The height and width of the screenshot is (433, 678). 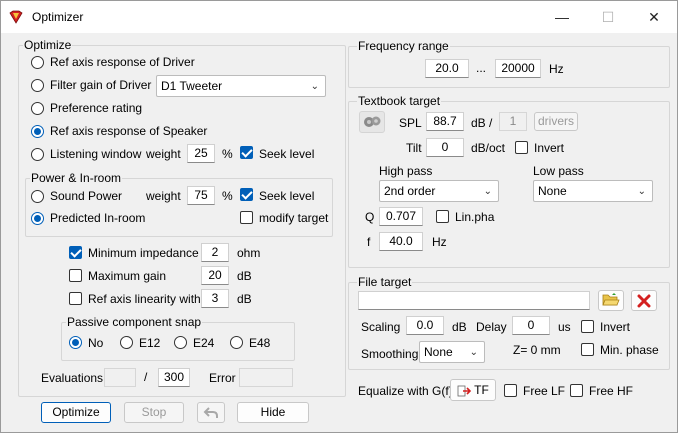 What do you see at coordinates (481, 390) in the screenshot?
I see `tf-label: TF` at bounding box center [481, 390].